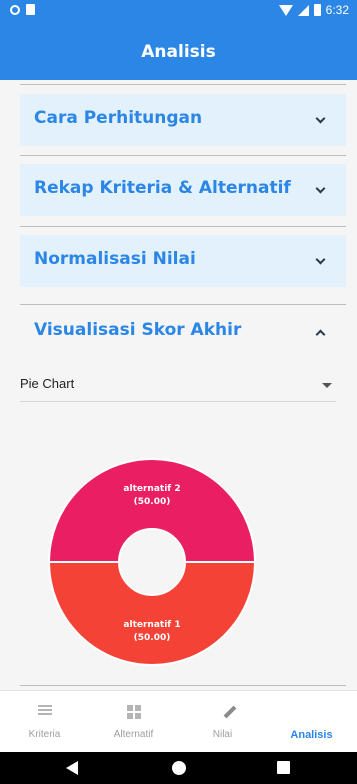 The width and height of the screenshot is (357, 784). I want to click on dropdown-caret-icon, so click(327, 385).